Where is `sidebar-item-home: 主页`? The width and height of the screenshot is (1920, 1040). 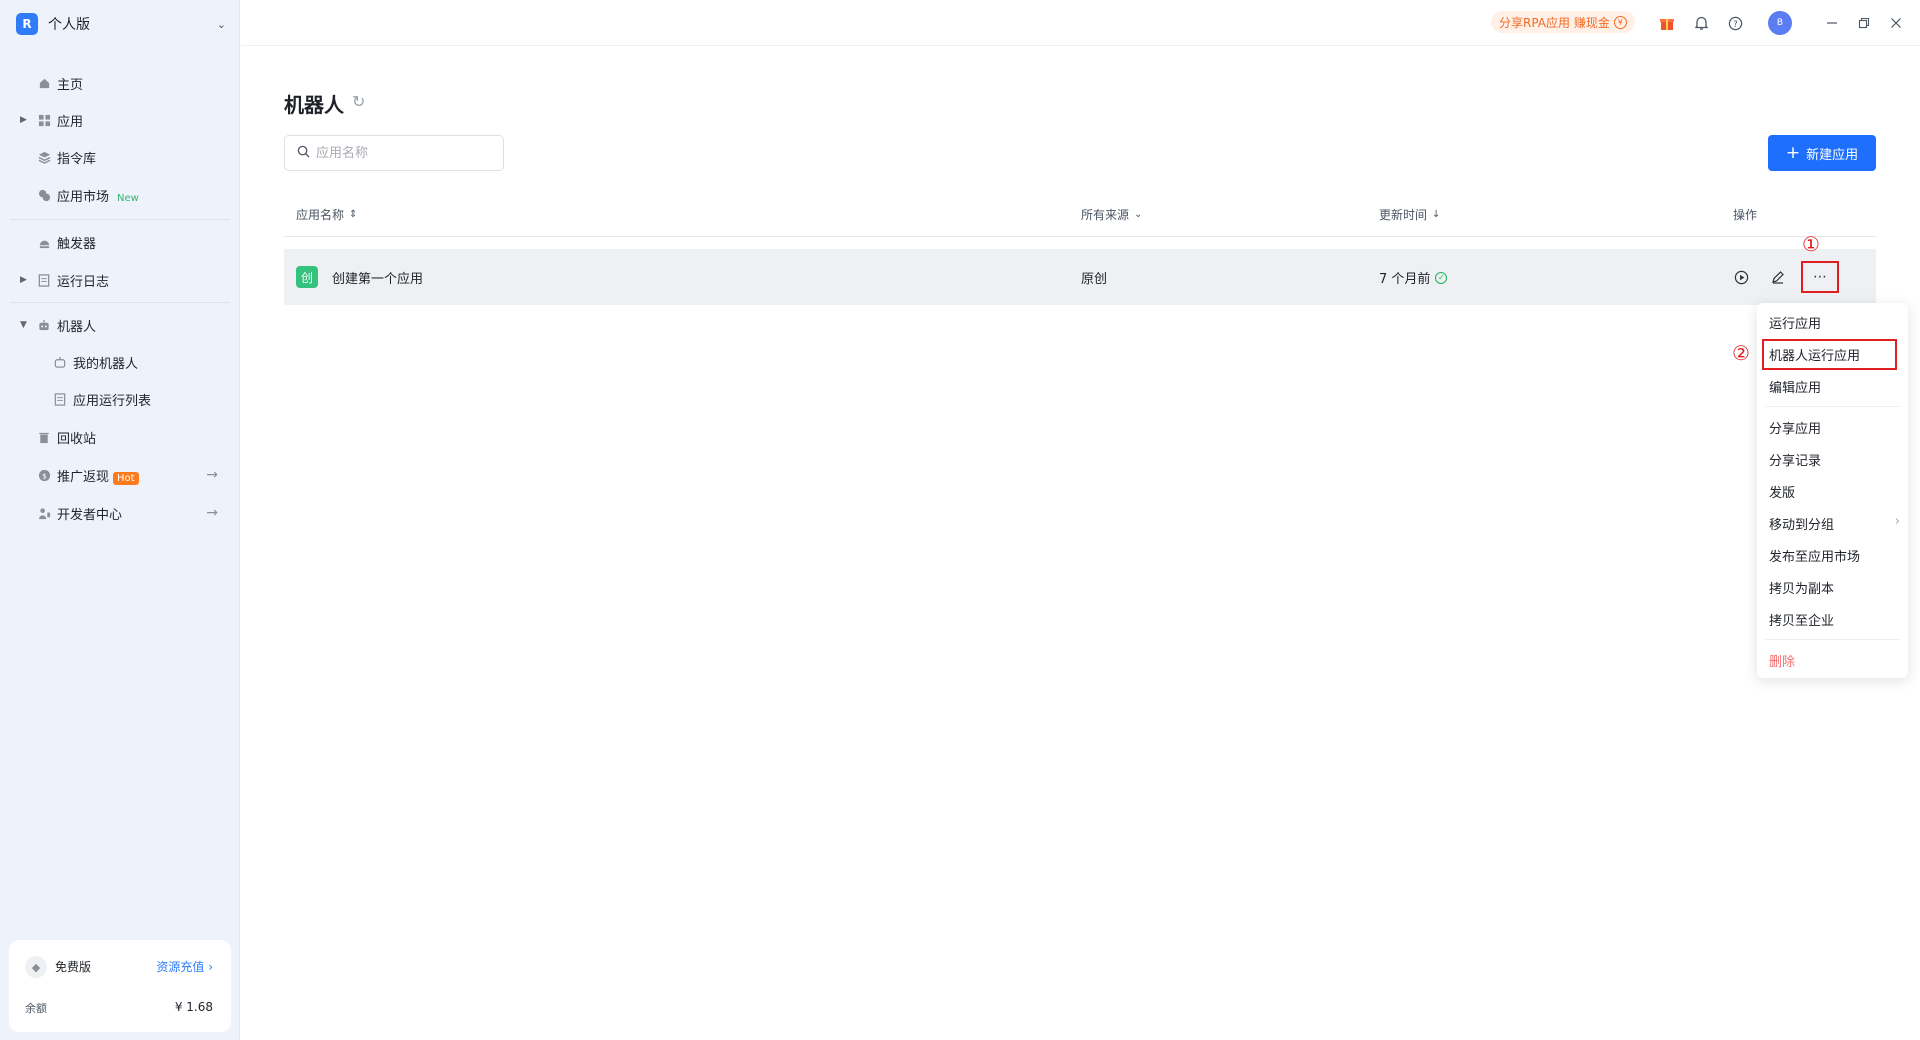 sidebar-item-home: 主页 is located at coordinates (120, 83).